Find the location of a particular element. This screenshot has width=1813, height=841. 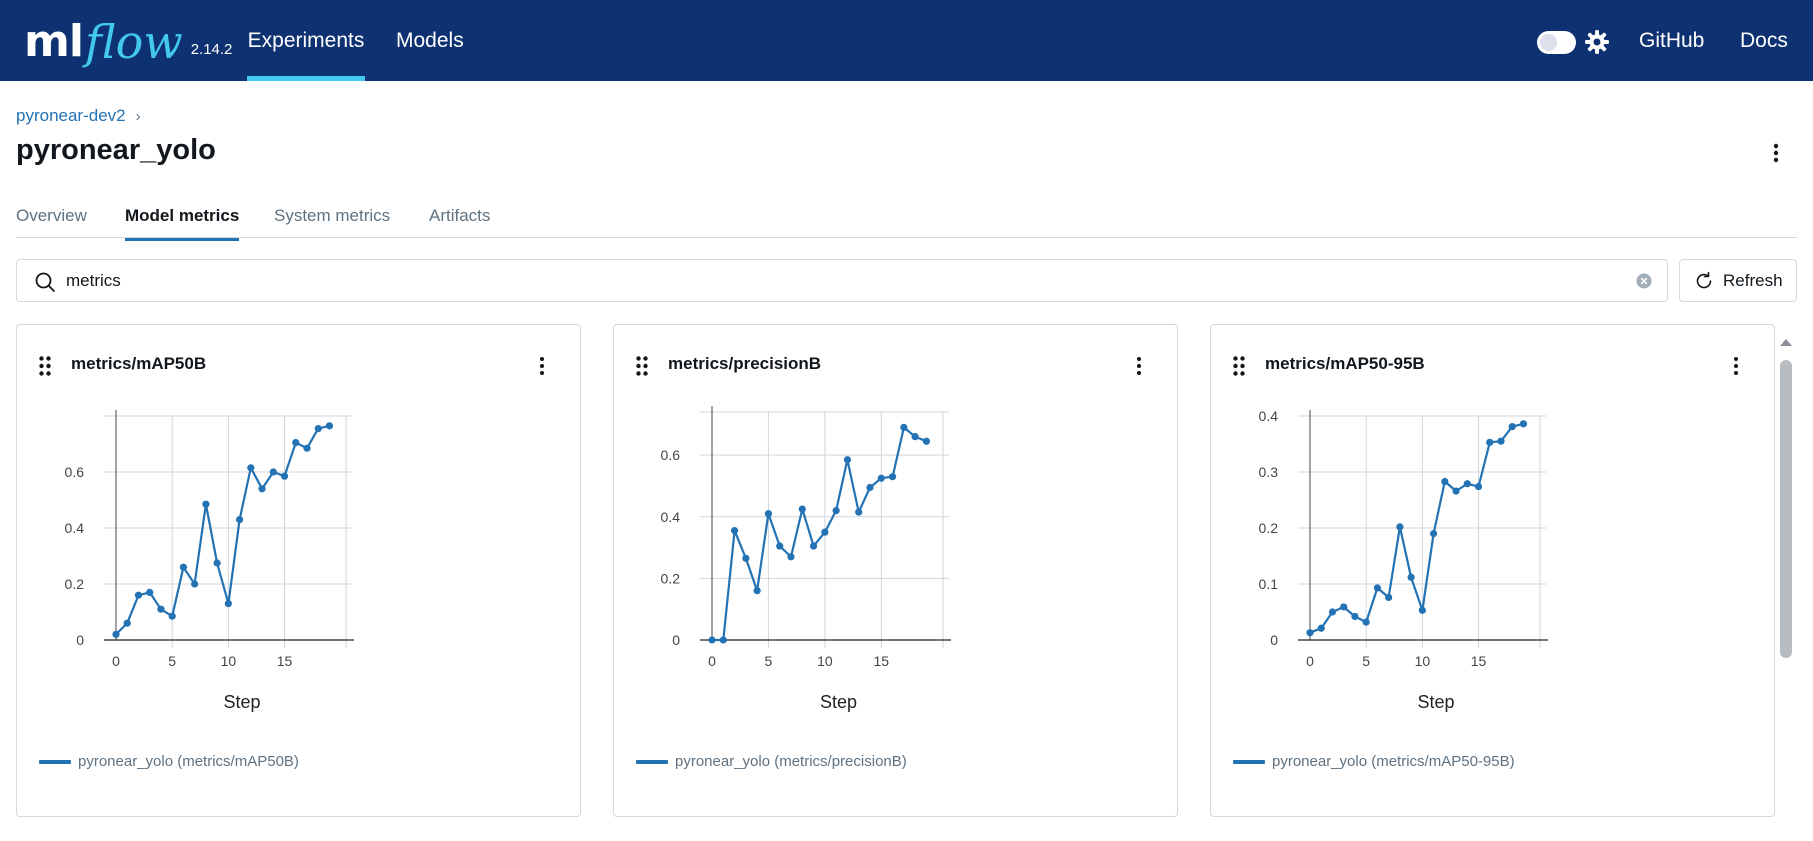

version-label: 2.14.2 is located at coordinates (211, 49).